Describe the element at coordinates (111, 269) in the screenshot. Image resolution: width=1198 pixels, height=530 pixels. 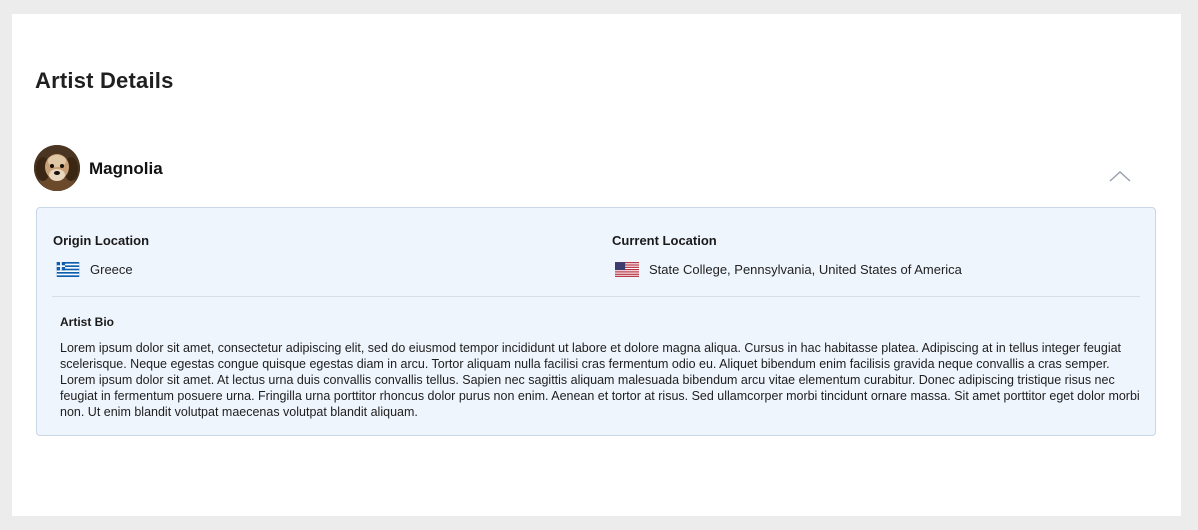
I see `origin-location-value: Greece` at that location.